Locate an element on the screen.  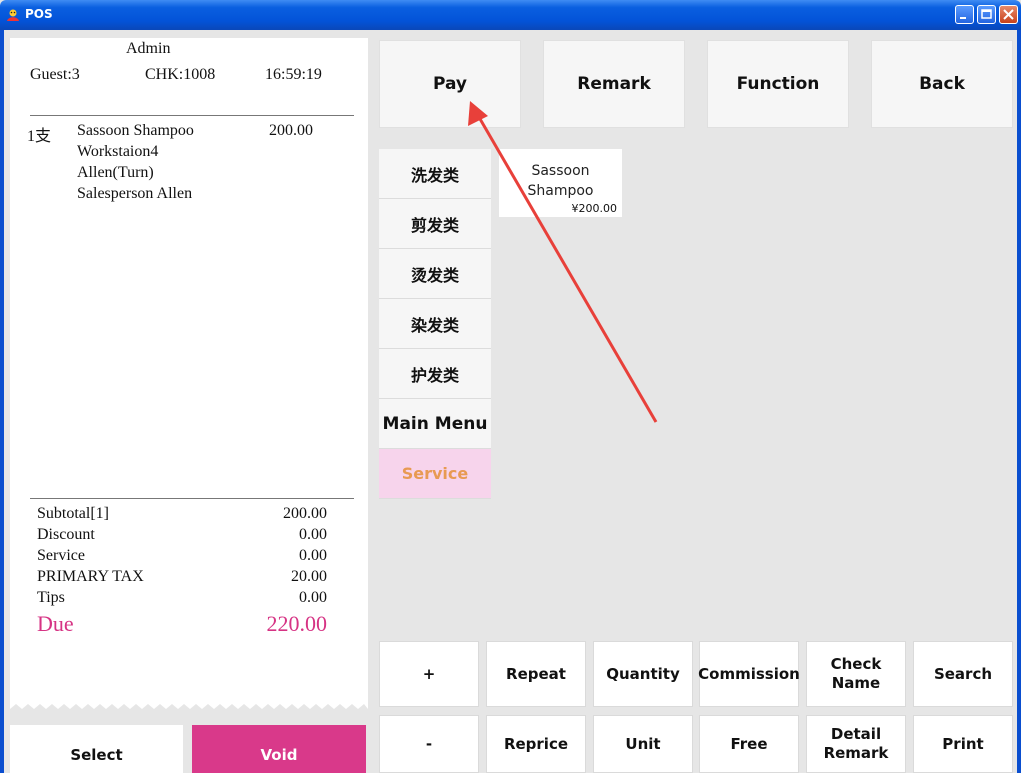
tax-label: PRIMARY TAX is located at coordinates (90, 576).